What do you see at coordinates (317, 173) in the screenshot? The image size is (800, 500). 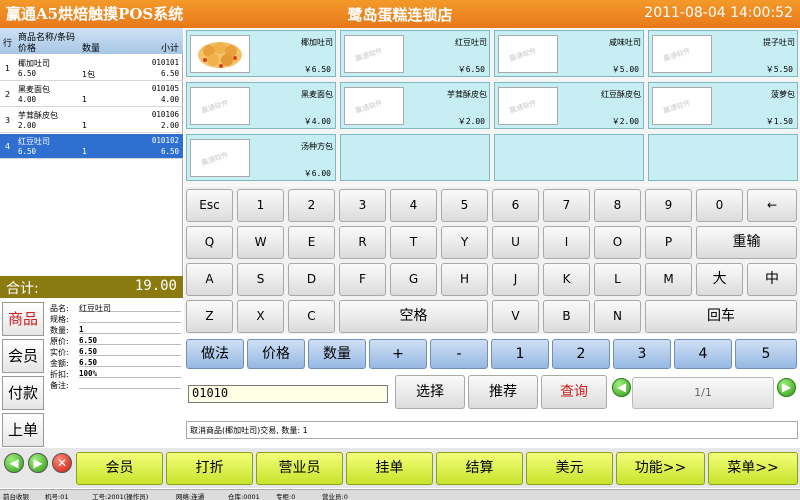 I see `product-price: ￥6.00` at bounding box center [317, 173].